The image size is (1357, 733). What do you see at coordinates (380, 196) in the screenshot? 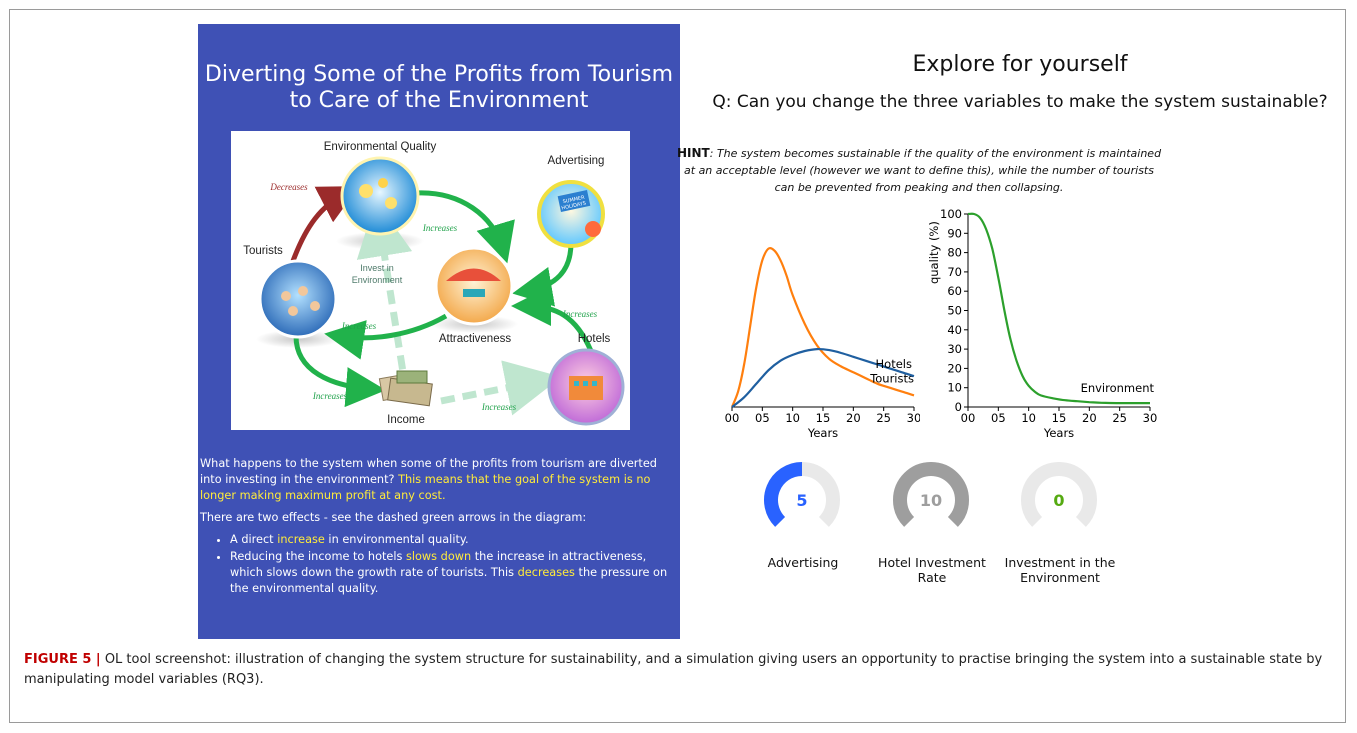
I see `environment-node` at bounding box center [380, 196].